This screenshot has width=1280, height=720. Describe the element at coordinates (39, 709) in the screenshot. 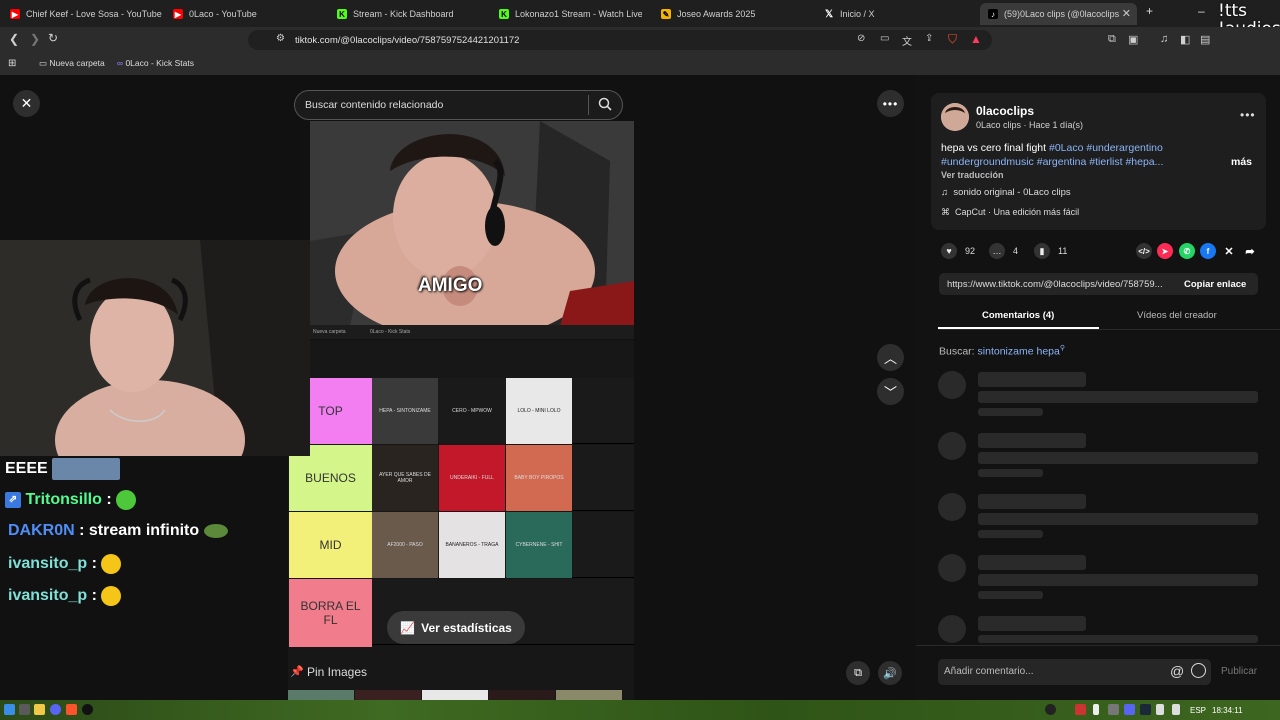

I see `file-explorer-icon` at that location.